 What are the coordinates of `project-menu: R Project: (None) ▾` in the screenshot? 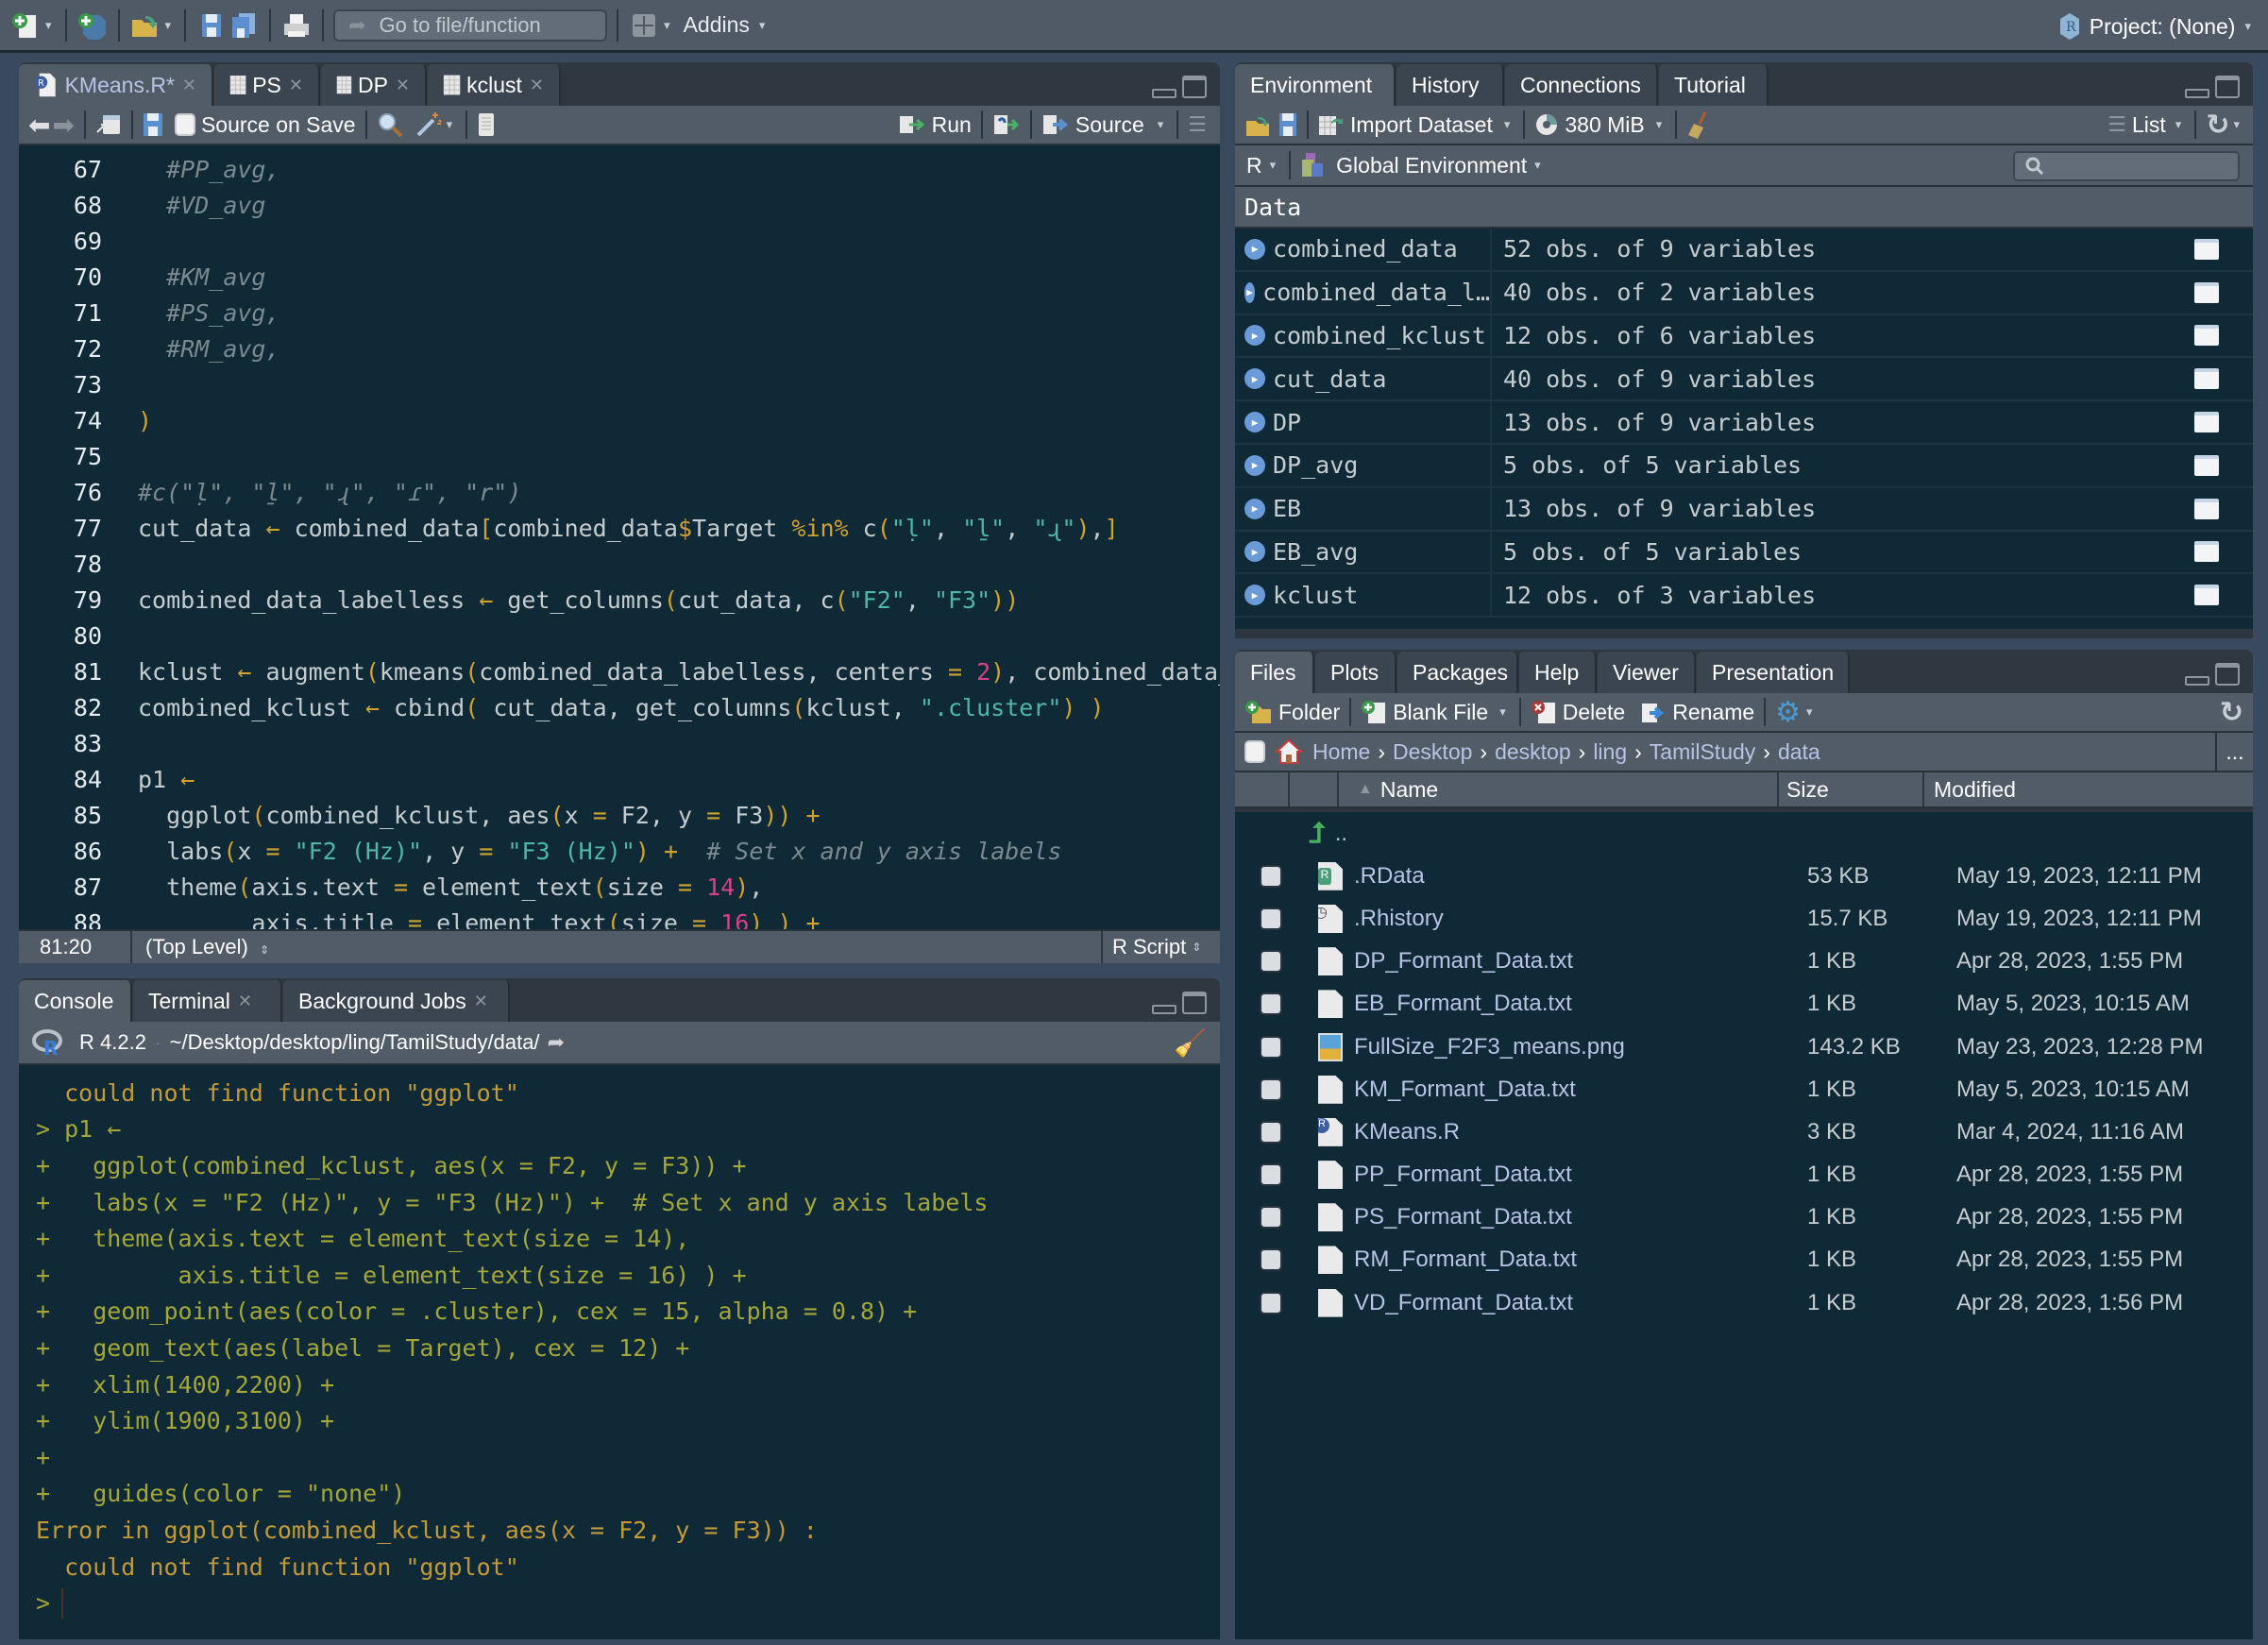 It's located at (2157, 26).